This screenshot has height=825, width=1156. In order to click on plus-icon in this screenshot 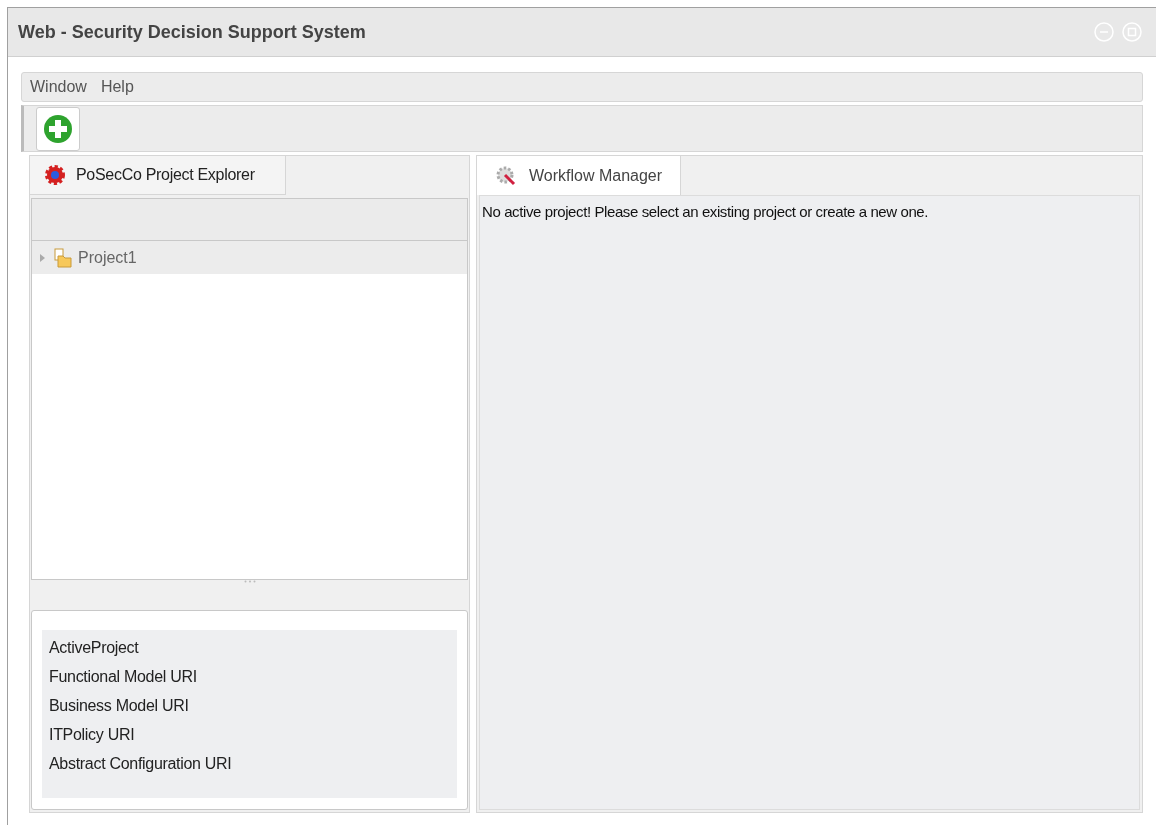, I will do `click(58, 128)`.